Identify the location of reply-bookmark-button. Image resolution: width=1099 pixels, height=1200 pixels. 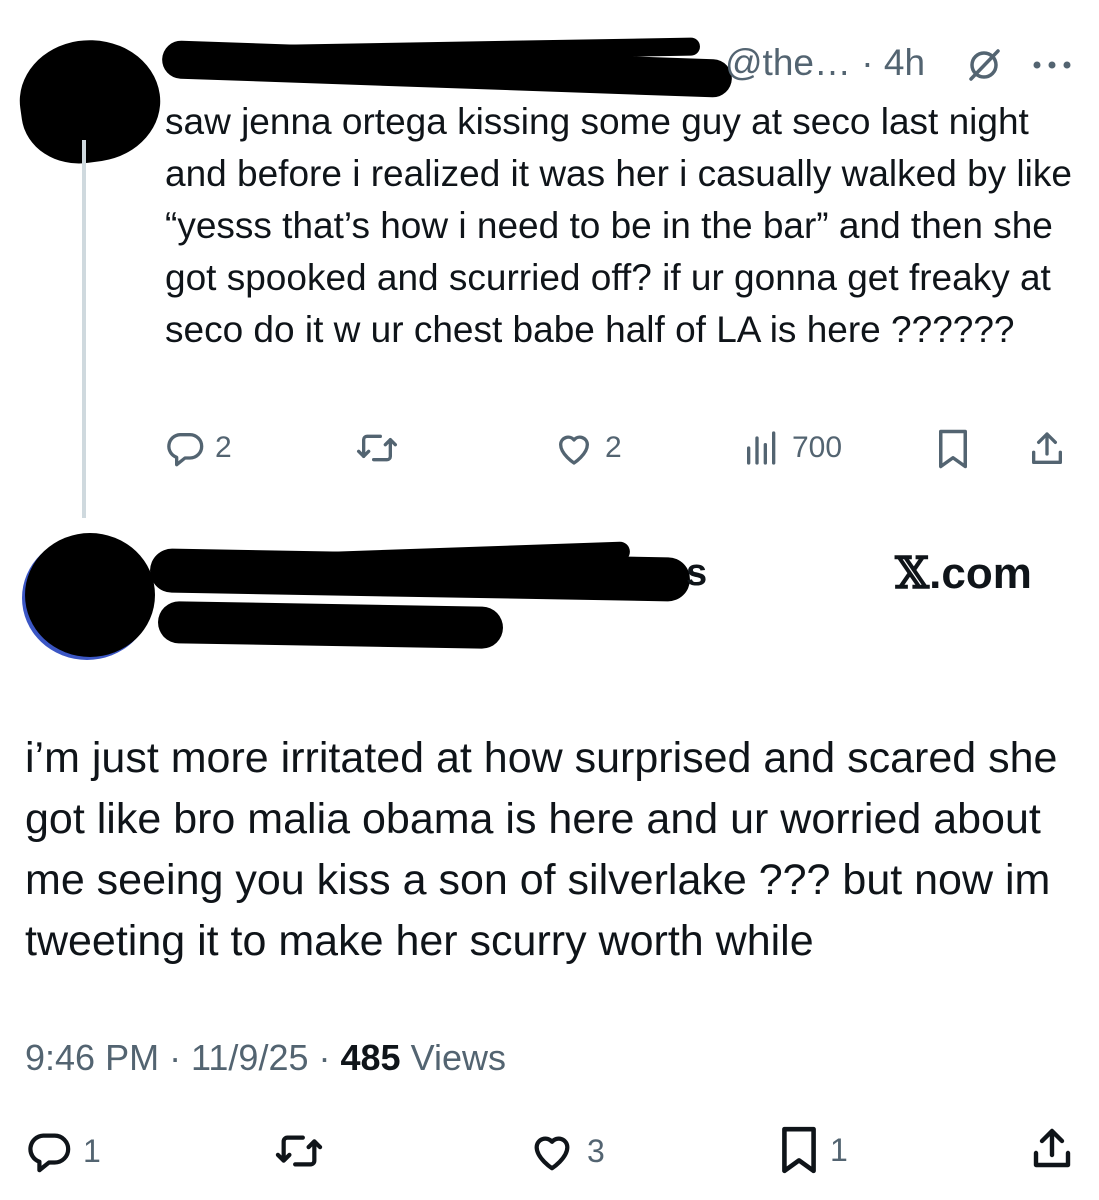
(953, 449).